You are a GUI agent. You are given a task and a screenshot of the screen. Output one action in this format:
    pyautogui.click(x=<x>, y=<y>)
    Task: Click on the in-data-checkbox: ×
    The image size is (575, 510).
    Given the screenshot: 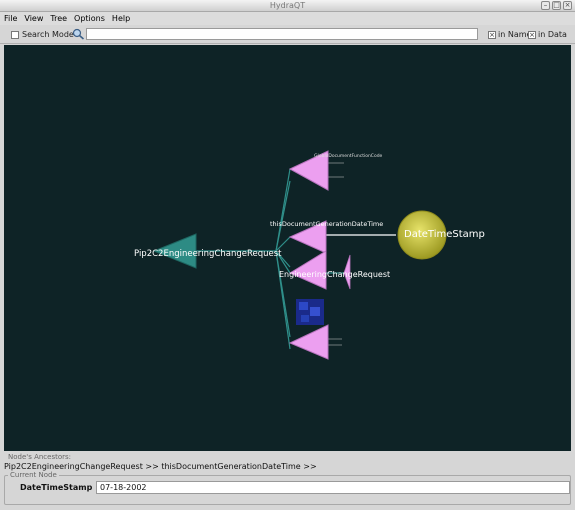 What is the action you would take?
    pyautogui.click(x=532, y=35)
    